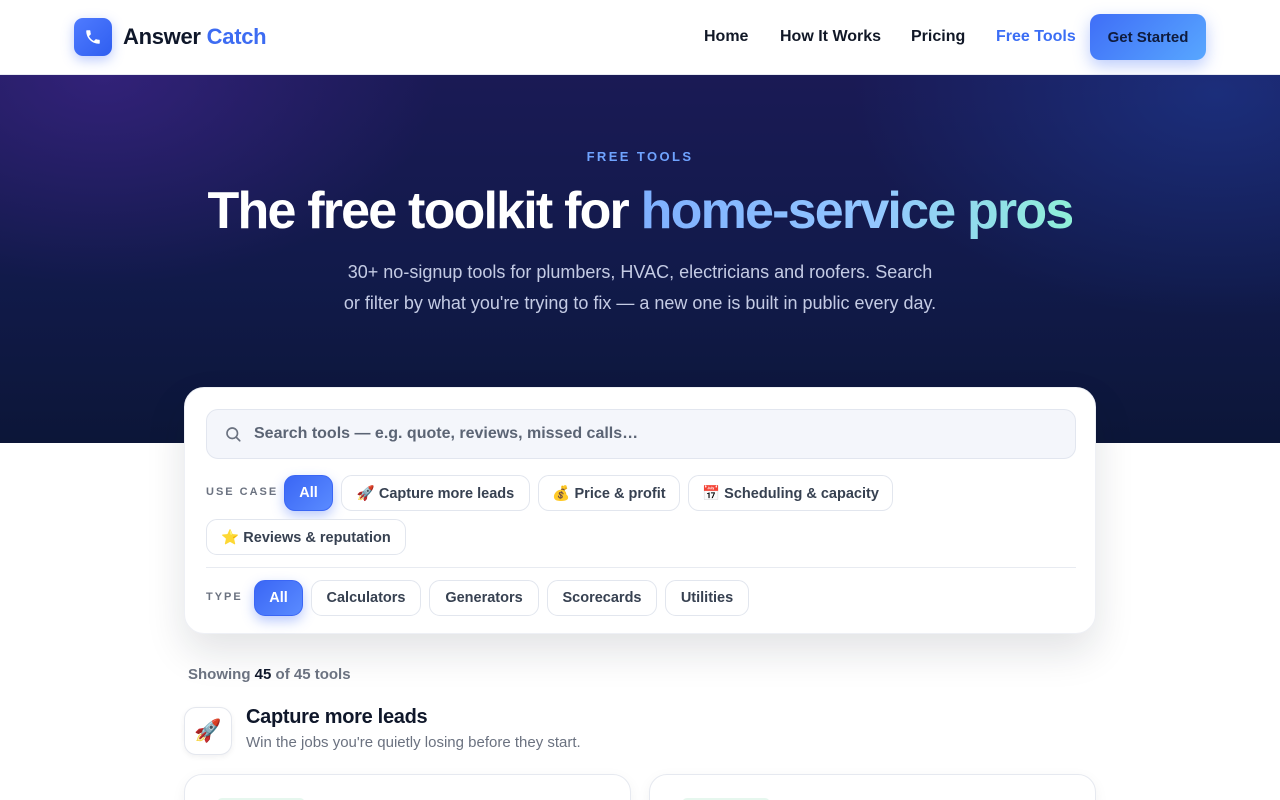 The image size is (1280, 800). I want to click on hero-title-highlight: home-service pros, so click(857, 211).